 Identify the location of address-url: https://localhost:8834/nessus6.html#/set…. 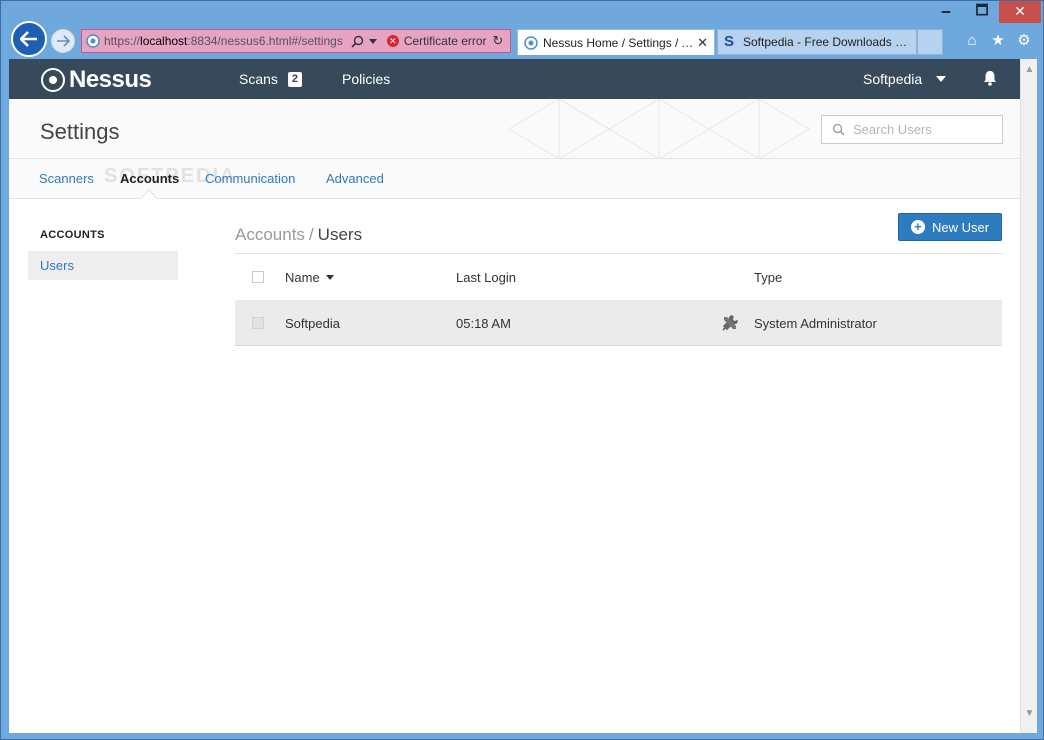
(223, 41).